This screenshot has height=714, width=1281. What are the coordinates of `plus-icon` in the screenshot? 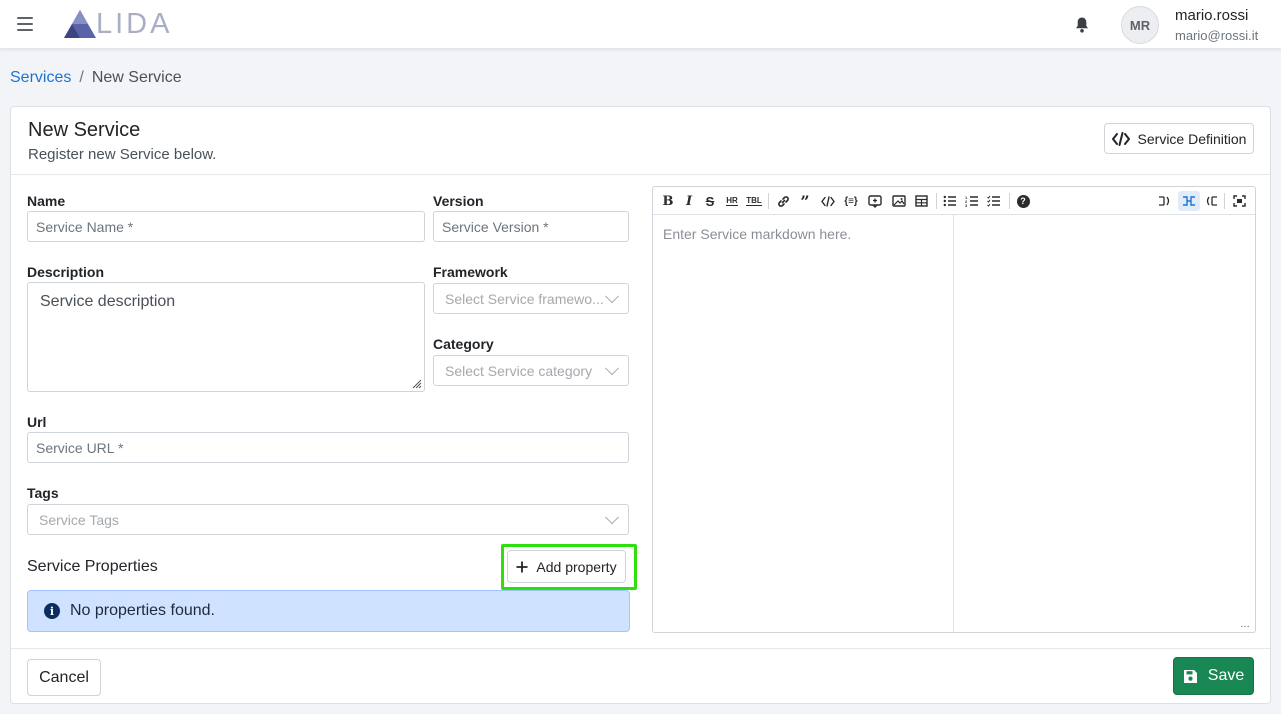 It's located at (522, 566).